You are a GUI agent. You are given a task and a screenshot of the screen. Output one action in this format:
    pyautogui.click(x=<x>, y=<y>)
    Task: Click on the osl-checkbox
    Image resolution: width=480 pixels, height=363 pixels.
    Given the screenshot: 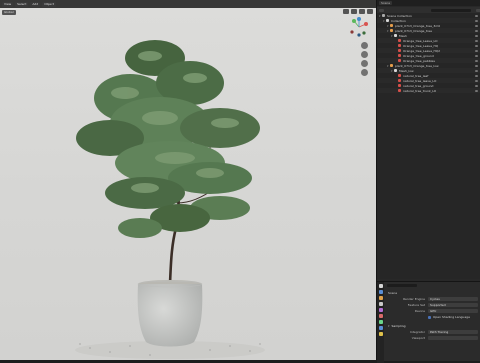 What is the action you would take?
    pyautogui.click(x=429, y=317)
    